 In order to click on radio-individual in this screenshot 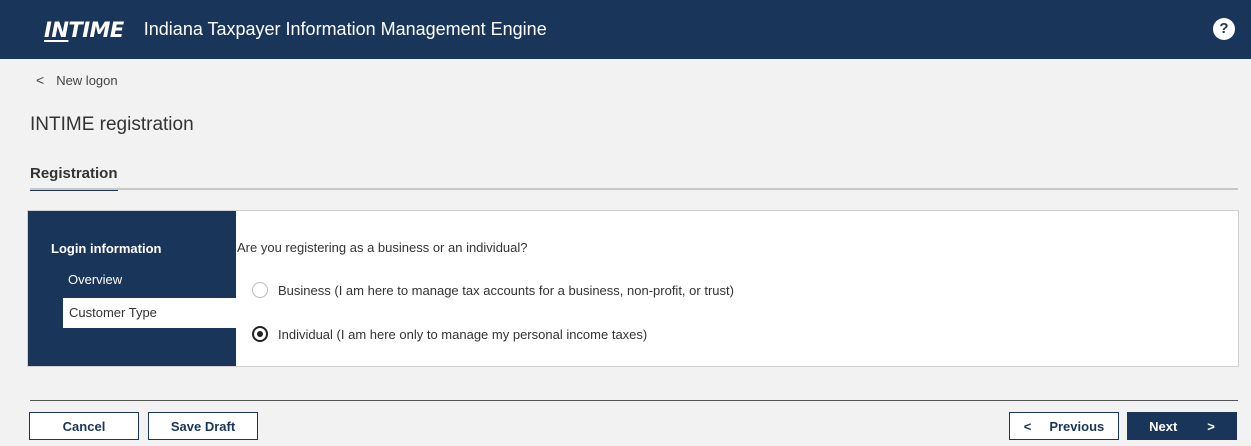, I will do `click(260, 334)`.